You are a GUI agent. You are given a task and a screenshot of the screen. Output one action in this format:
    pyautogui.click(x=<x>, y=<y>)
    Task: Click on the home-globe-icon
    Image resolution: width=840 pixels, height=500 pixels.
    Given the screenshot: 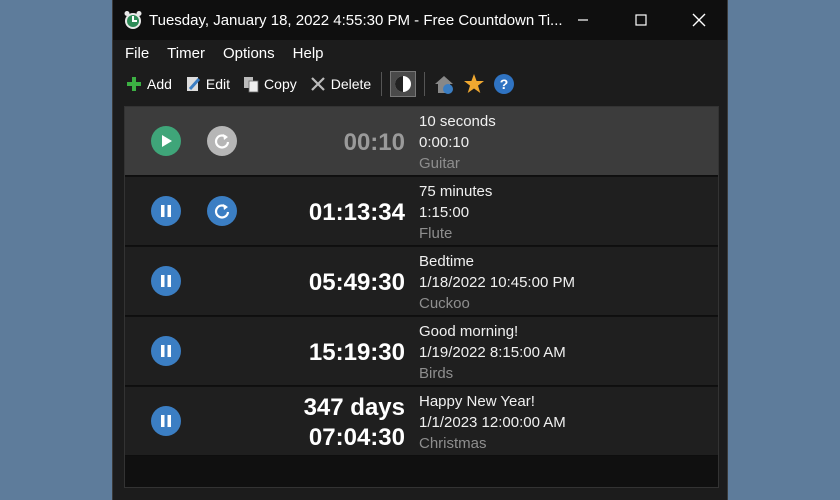 What is the action you would take?
    pyautogui.click(x=444, y=85)
    